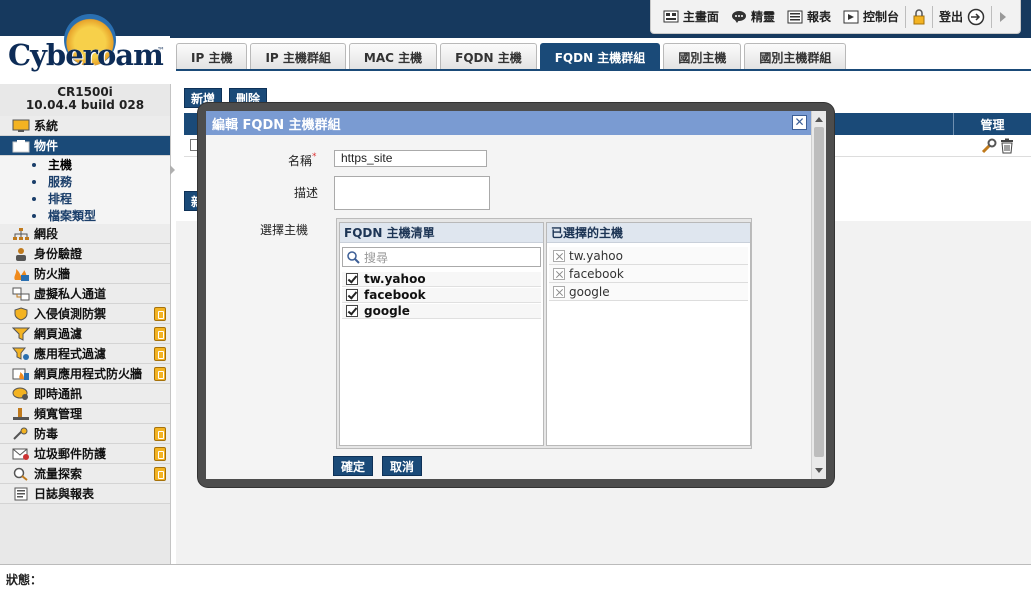 The height and width of the screenshot is (591, 1031). Describe the element at coordinates (85, 494) in the screenshot. I see `sidebar-item-logs-reports: 日誌與報表` at that location.